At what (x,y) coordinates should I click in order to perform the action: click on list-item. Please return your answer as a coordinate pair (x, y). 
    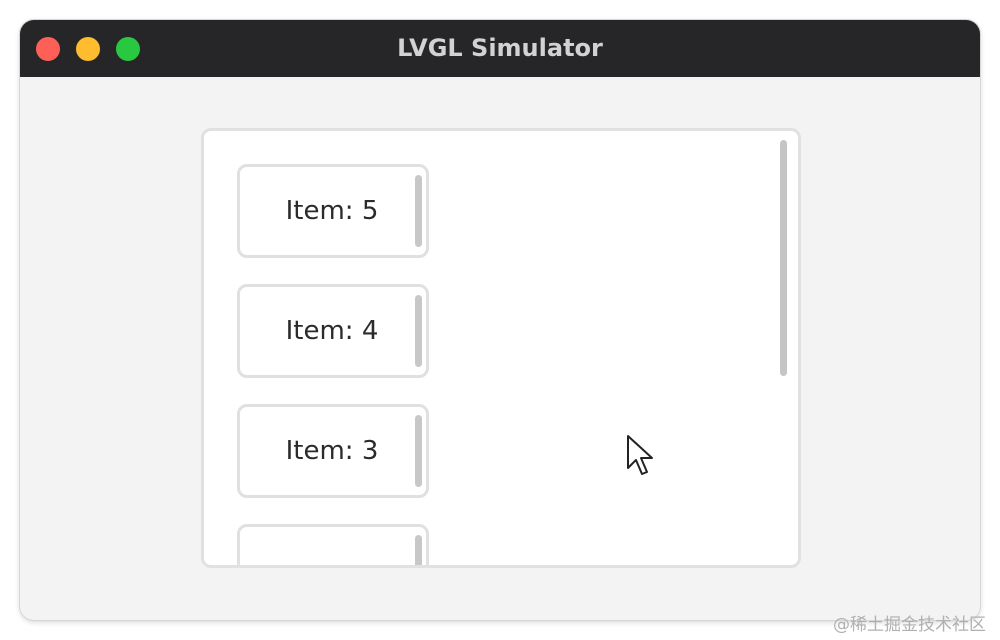
    Looking at the image, I should click on (333, 544).